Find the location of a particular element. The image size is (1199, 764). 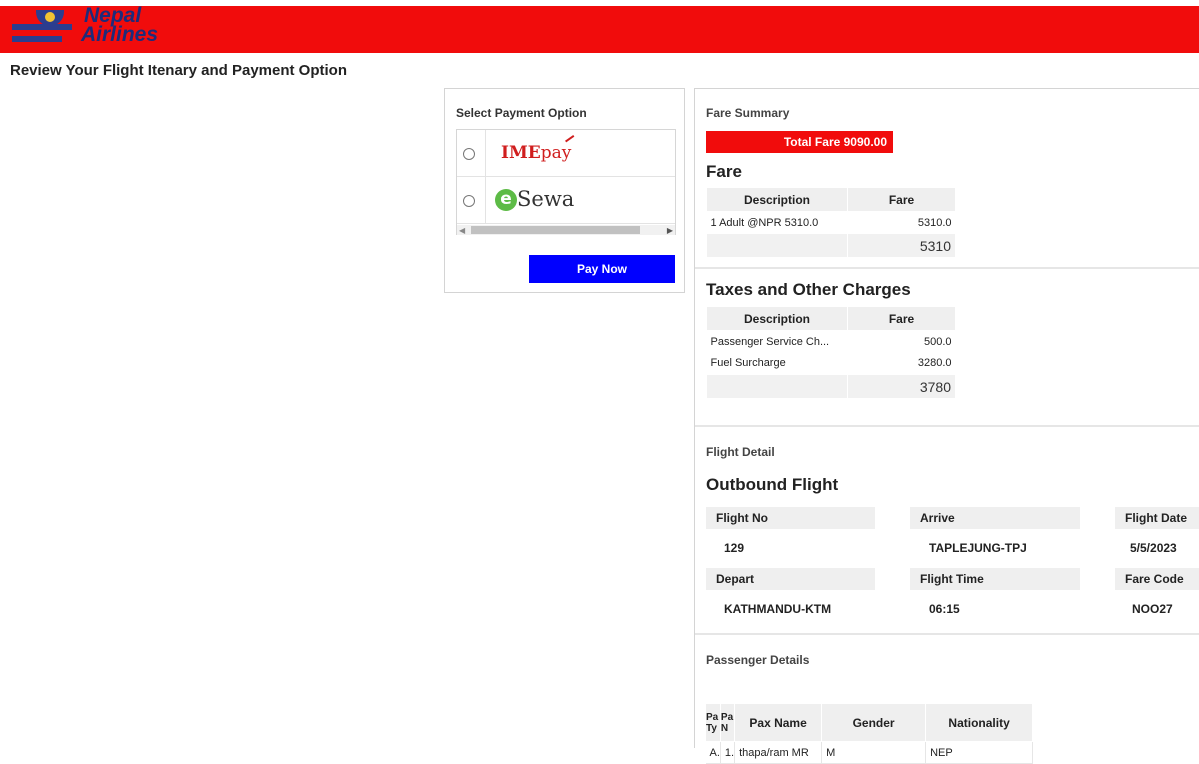

taxes-col-description: Description is located at coordinates (777, 318).